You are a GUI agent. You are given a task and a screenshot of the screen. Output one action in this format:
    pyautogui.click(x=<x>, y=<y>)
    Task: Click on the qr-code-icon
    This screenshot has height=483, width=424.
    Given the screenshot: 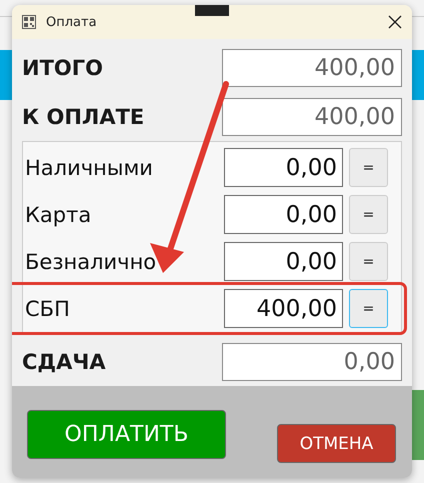 What is the action you would take?
    pyautogui.click(x=29, y=22)
    